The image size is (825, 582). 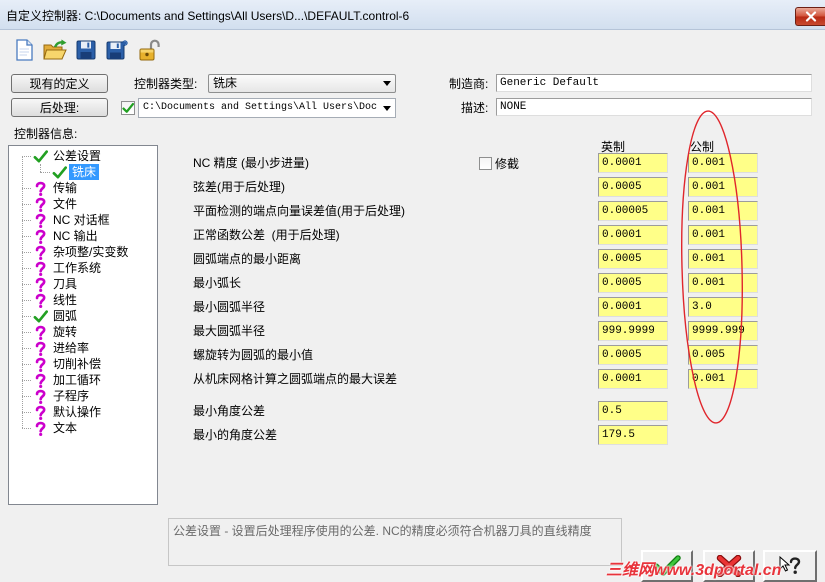 I want to click on tree-item-label: 铣床, so click(x=84, y=172).